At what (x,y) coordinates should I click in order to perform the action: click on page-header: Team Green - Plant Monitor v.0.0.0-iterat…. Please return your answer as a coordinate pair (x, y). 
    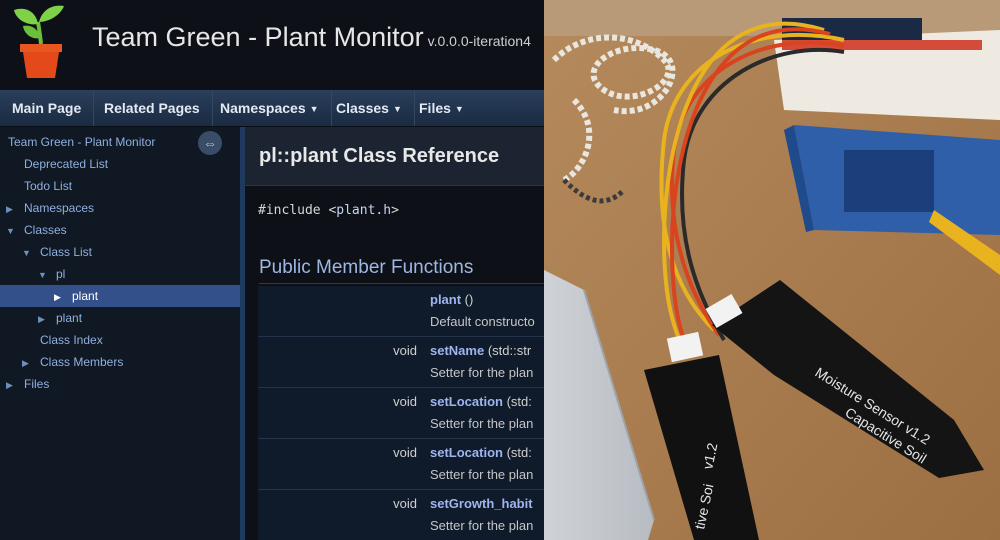
    Looking at the image, I should click on (272, 45).